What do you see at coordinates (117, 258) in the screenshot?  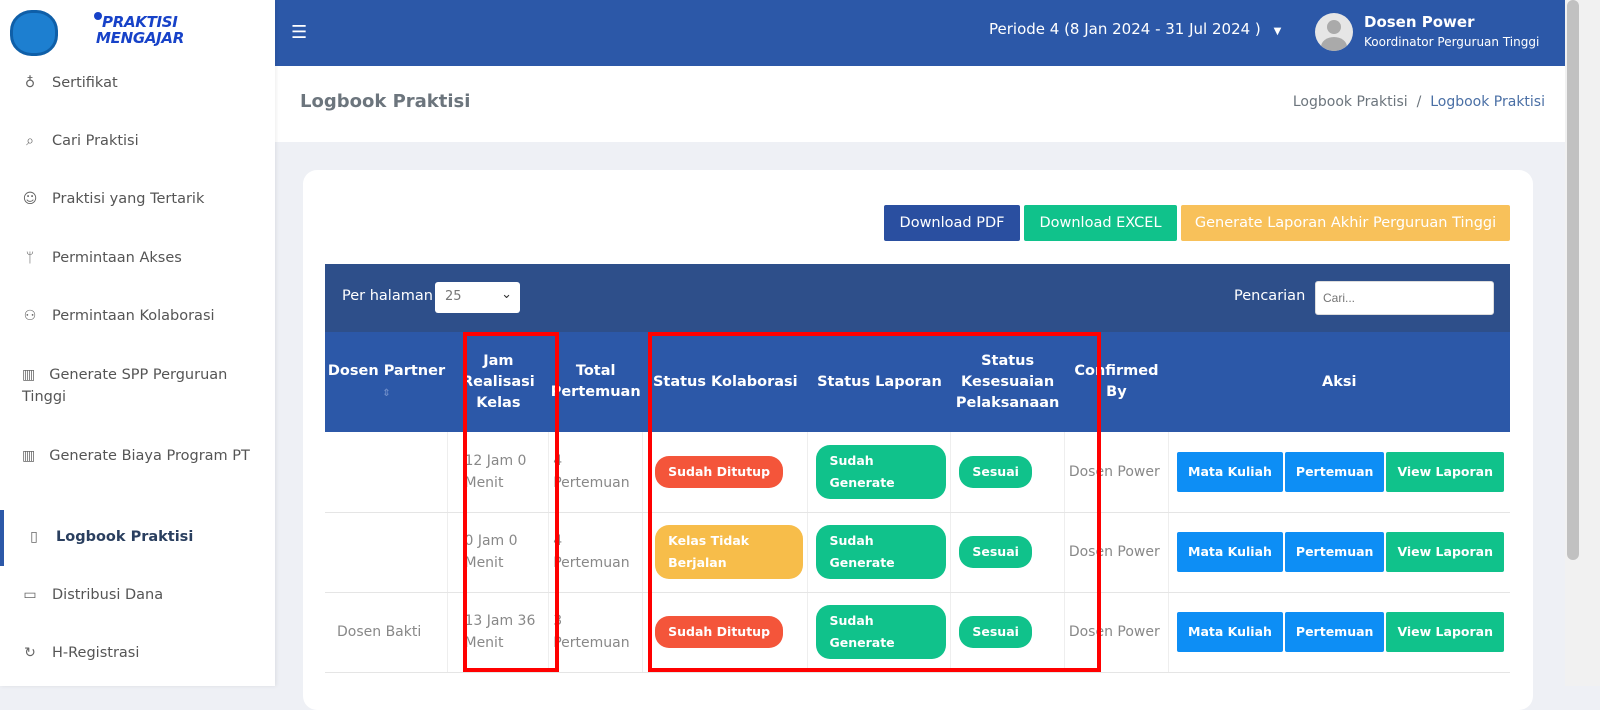 I see `sidebar-item-label: Permintaan Akses` at bounding box center [117, 258].